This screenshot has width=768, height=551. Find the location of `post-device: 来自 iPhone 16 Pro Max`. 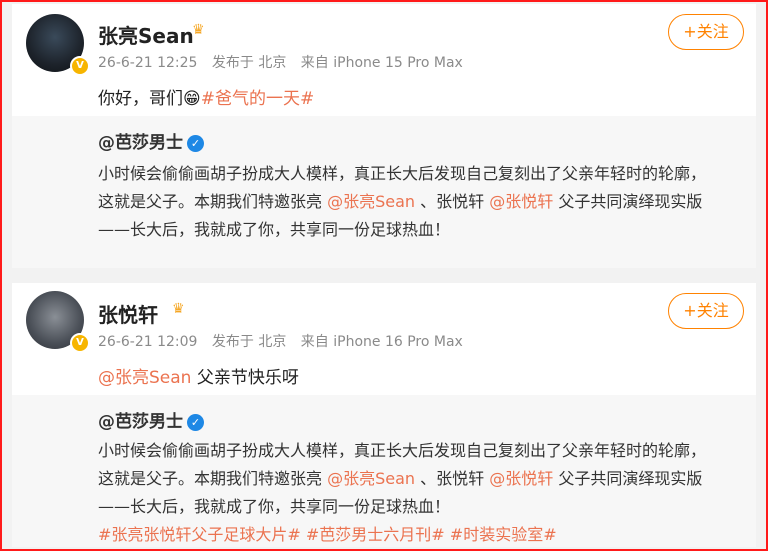

post-device: 来自 iPhone 16 Pro Max is located at coordinates (381, 342).